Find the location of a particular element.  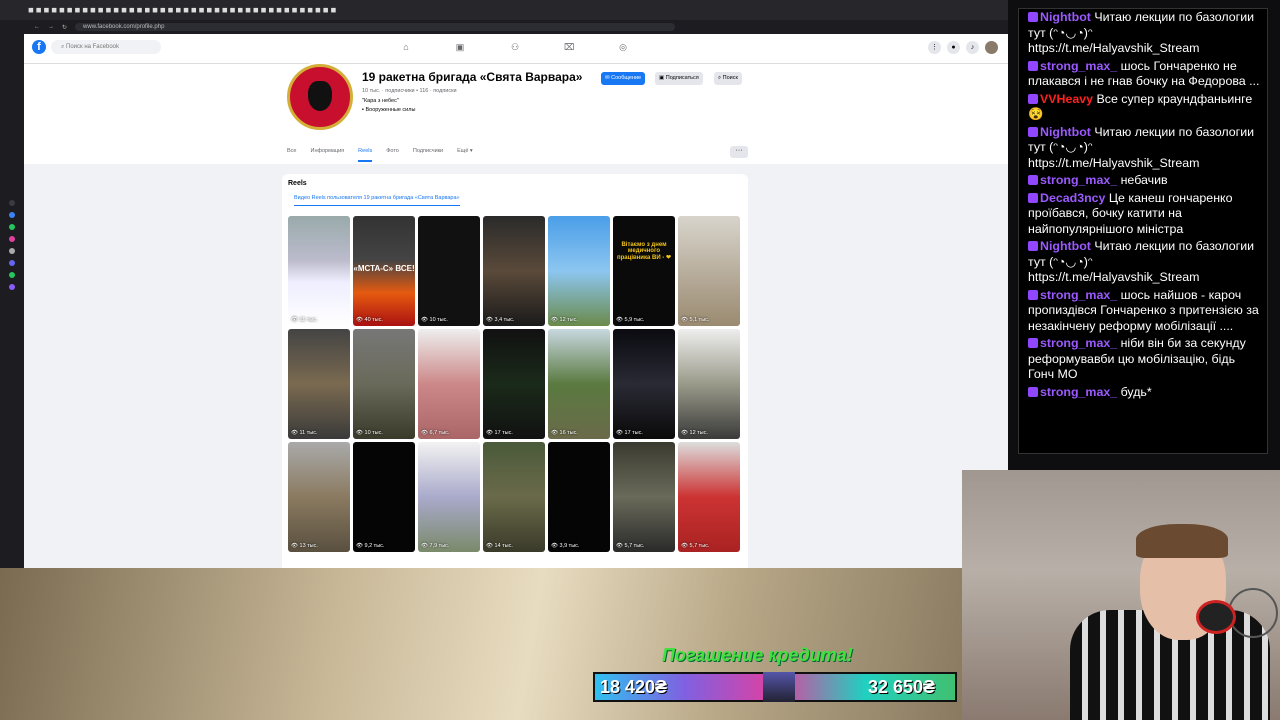

profile-avatar-large is located at coordinates (320, 97).